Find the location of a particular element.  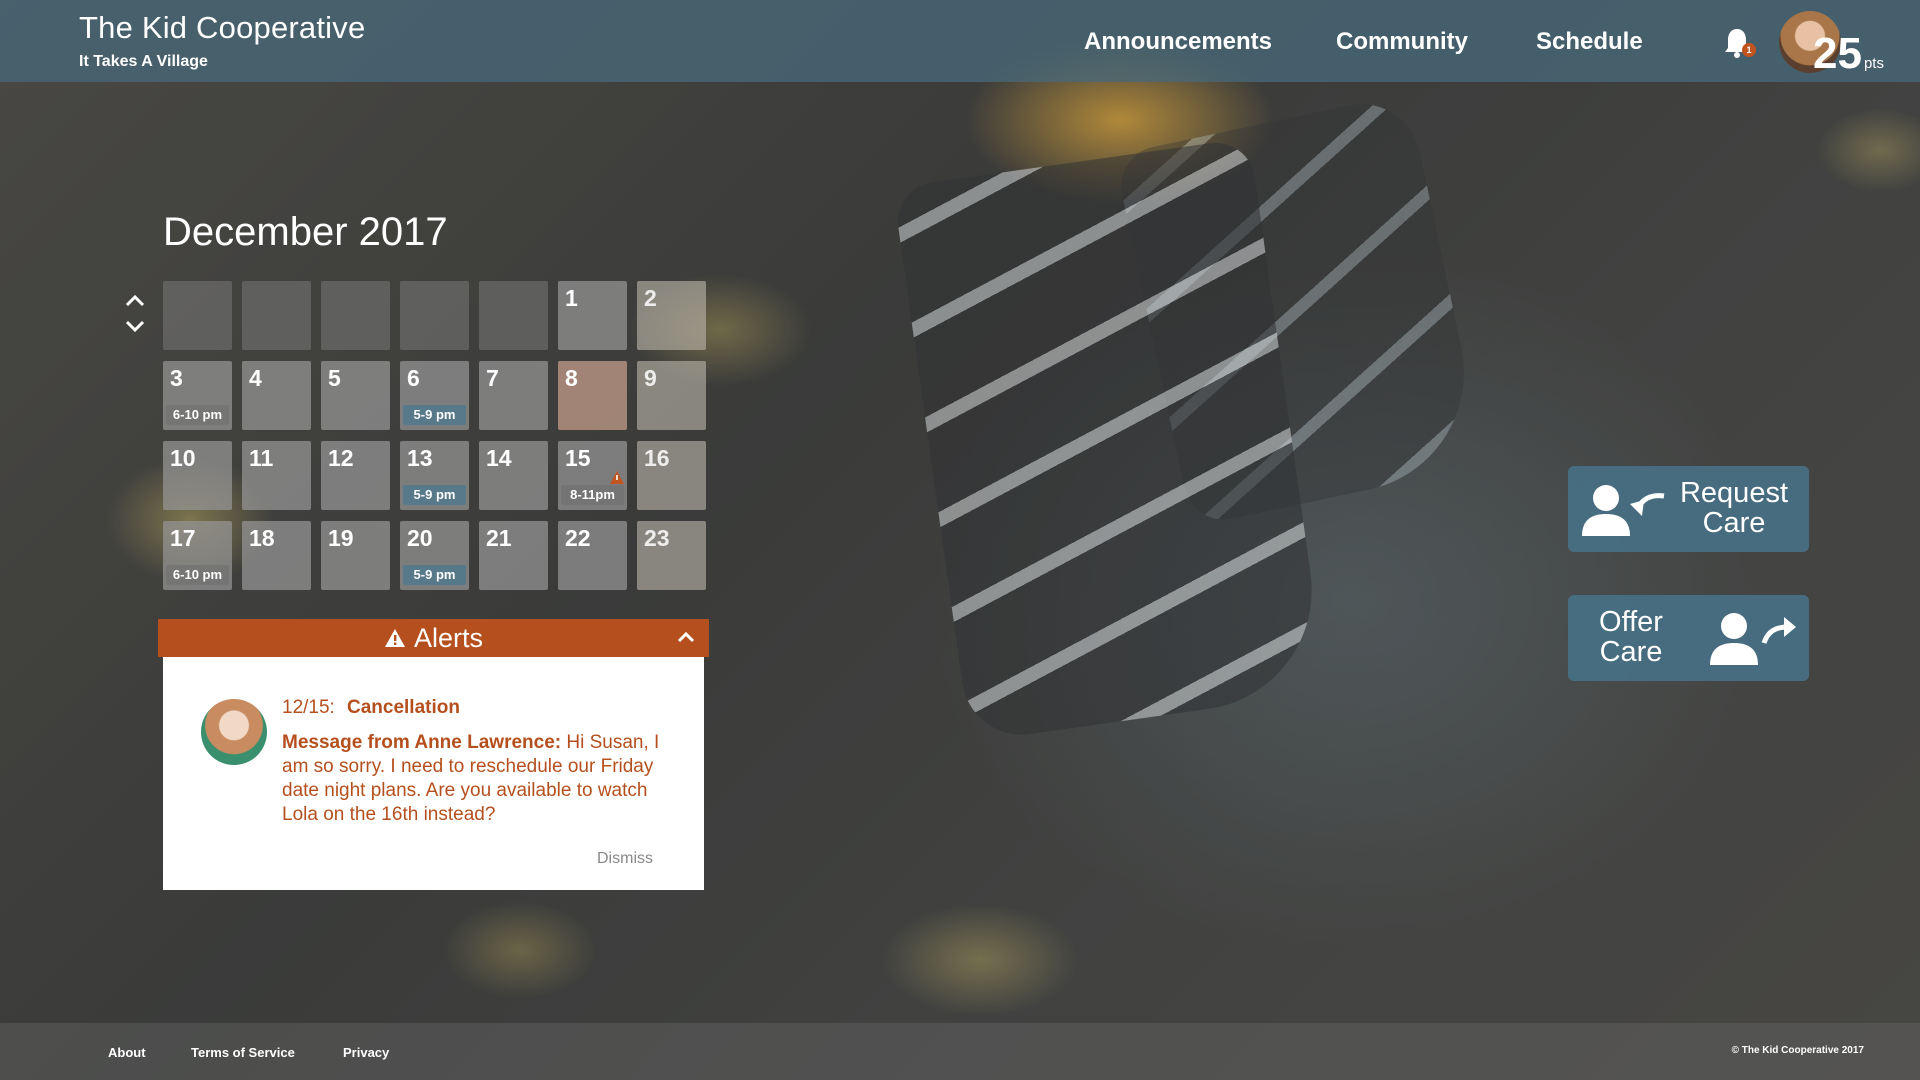

calendar-day: 12 is located at coordinates (355, 475).